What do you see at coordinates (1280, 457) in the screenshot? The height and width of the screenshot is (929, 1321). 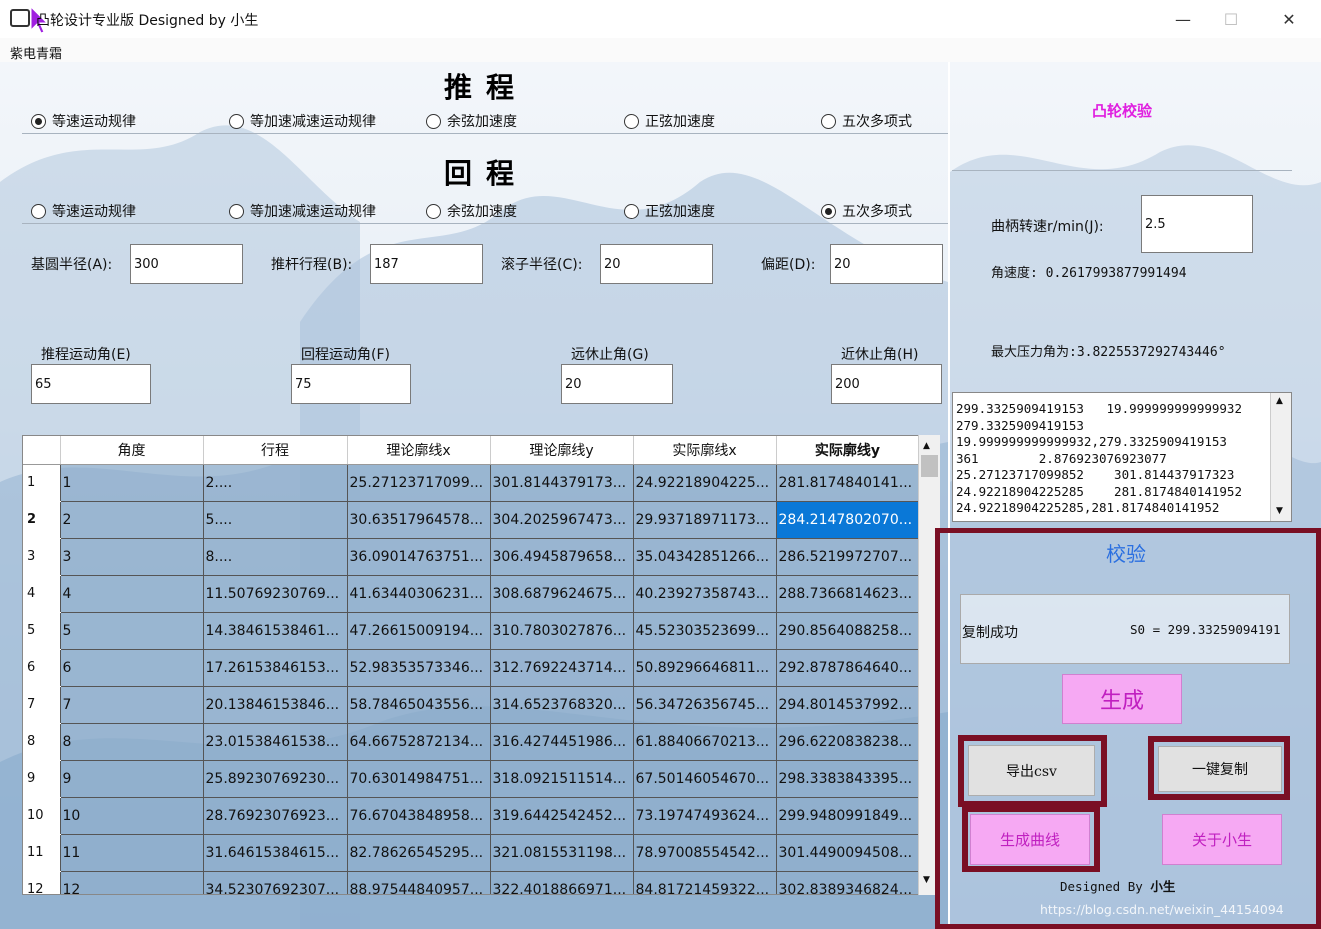 I see `log-scrollbar: ▲ ▼` at bounding box center [1280, 457].